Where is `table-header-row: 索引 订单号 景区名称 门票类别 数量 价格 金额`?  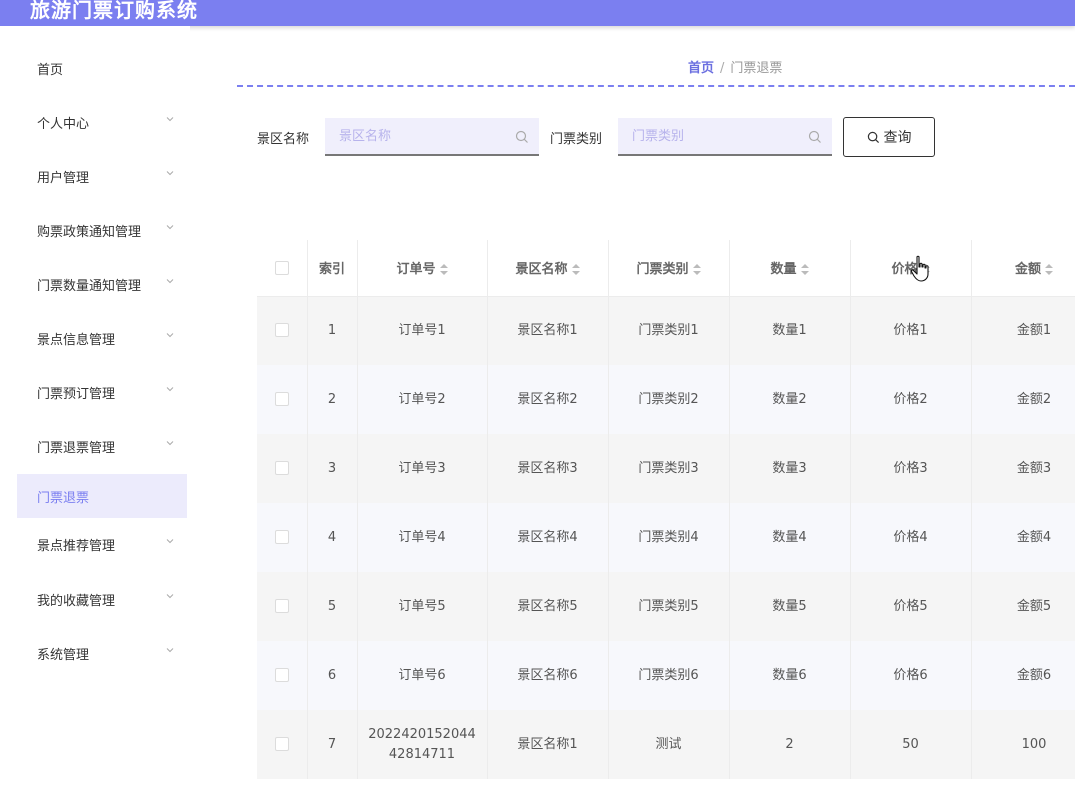
table-header-row: 索引 订单号 景区名称 门票类别 数量 价格 金额 is located at coordinates (666, 268).